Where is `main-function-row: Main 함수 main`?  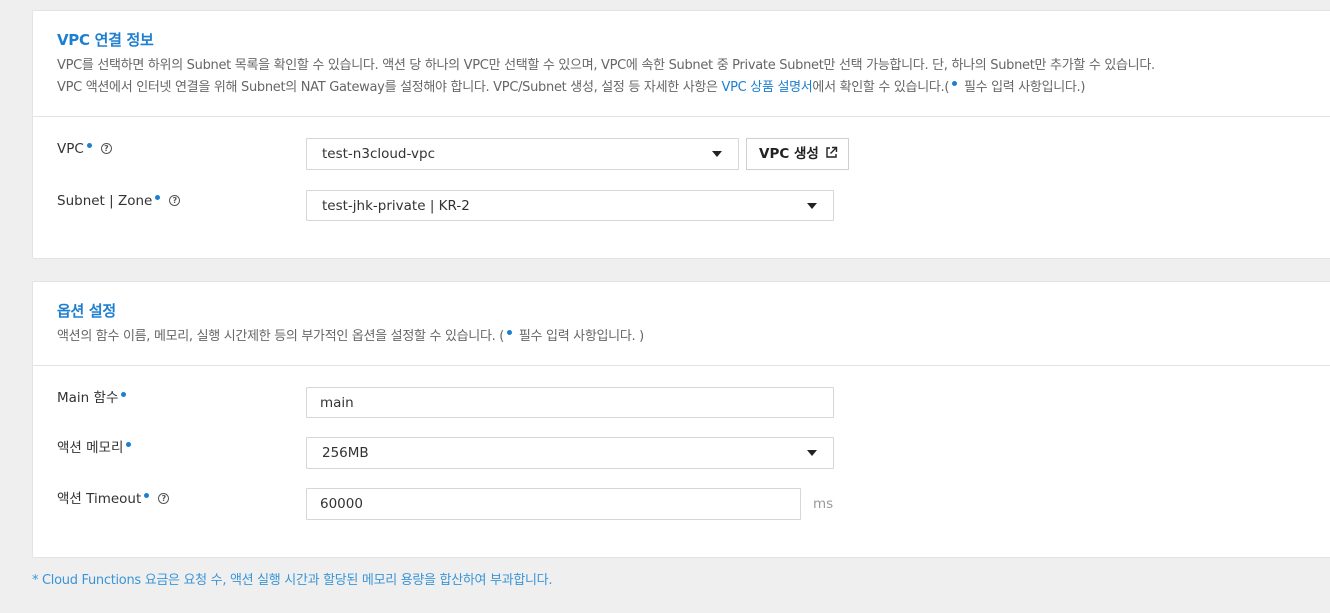 main-function-row: Main 함수 main is located at coordinates (687, 403).